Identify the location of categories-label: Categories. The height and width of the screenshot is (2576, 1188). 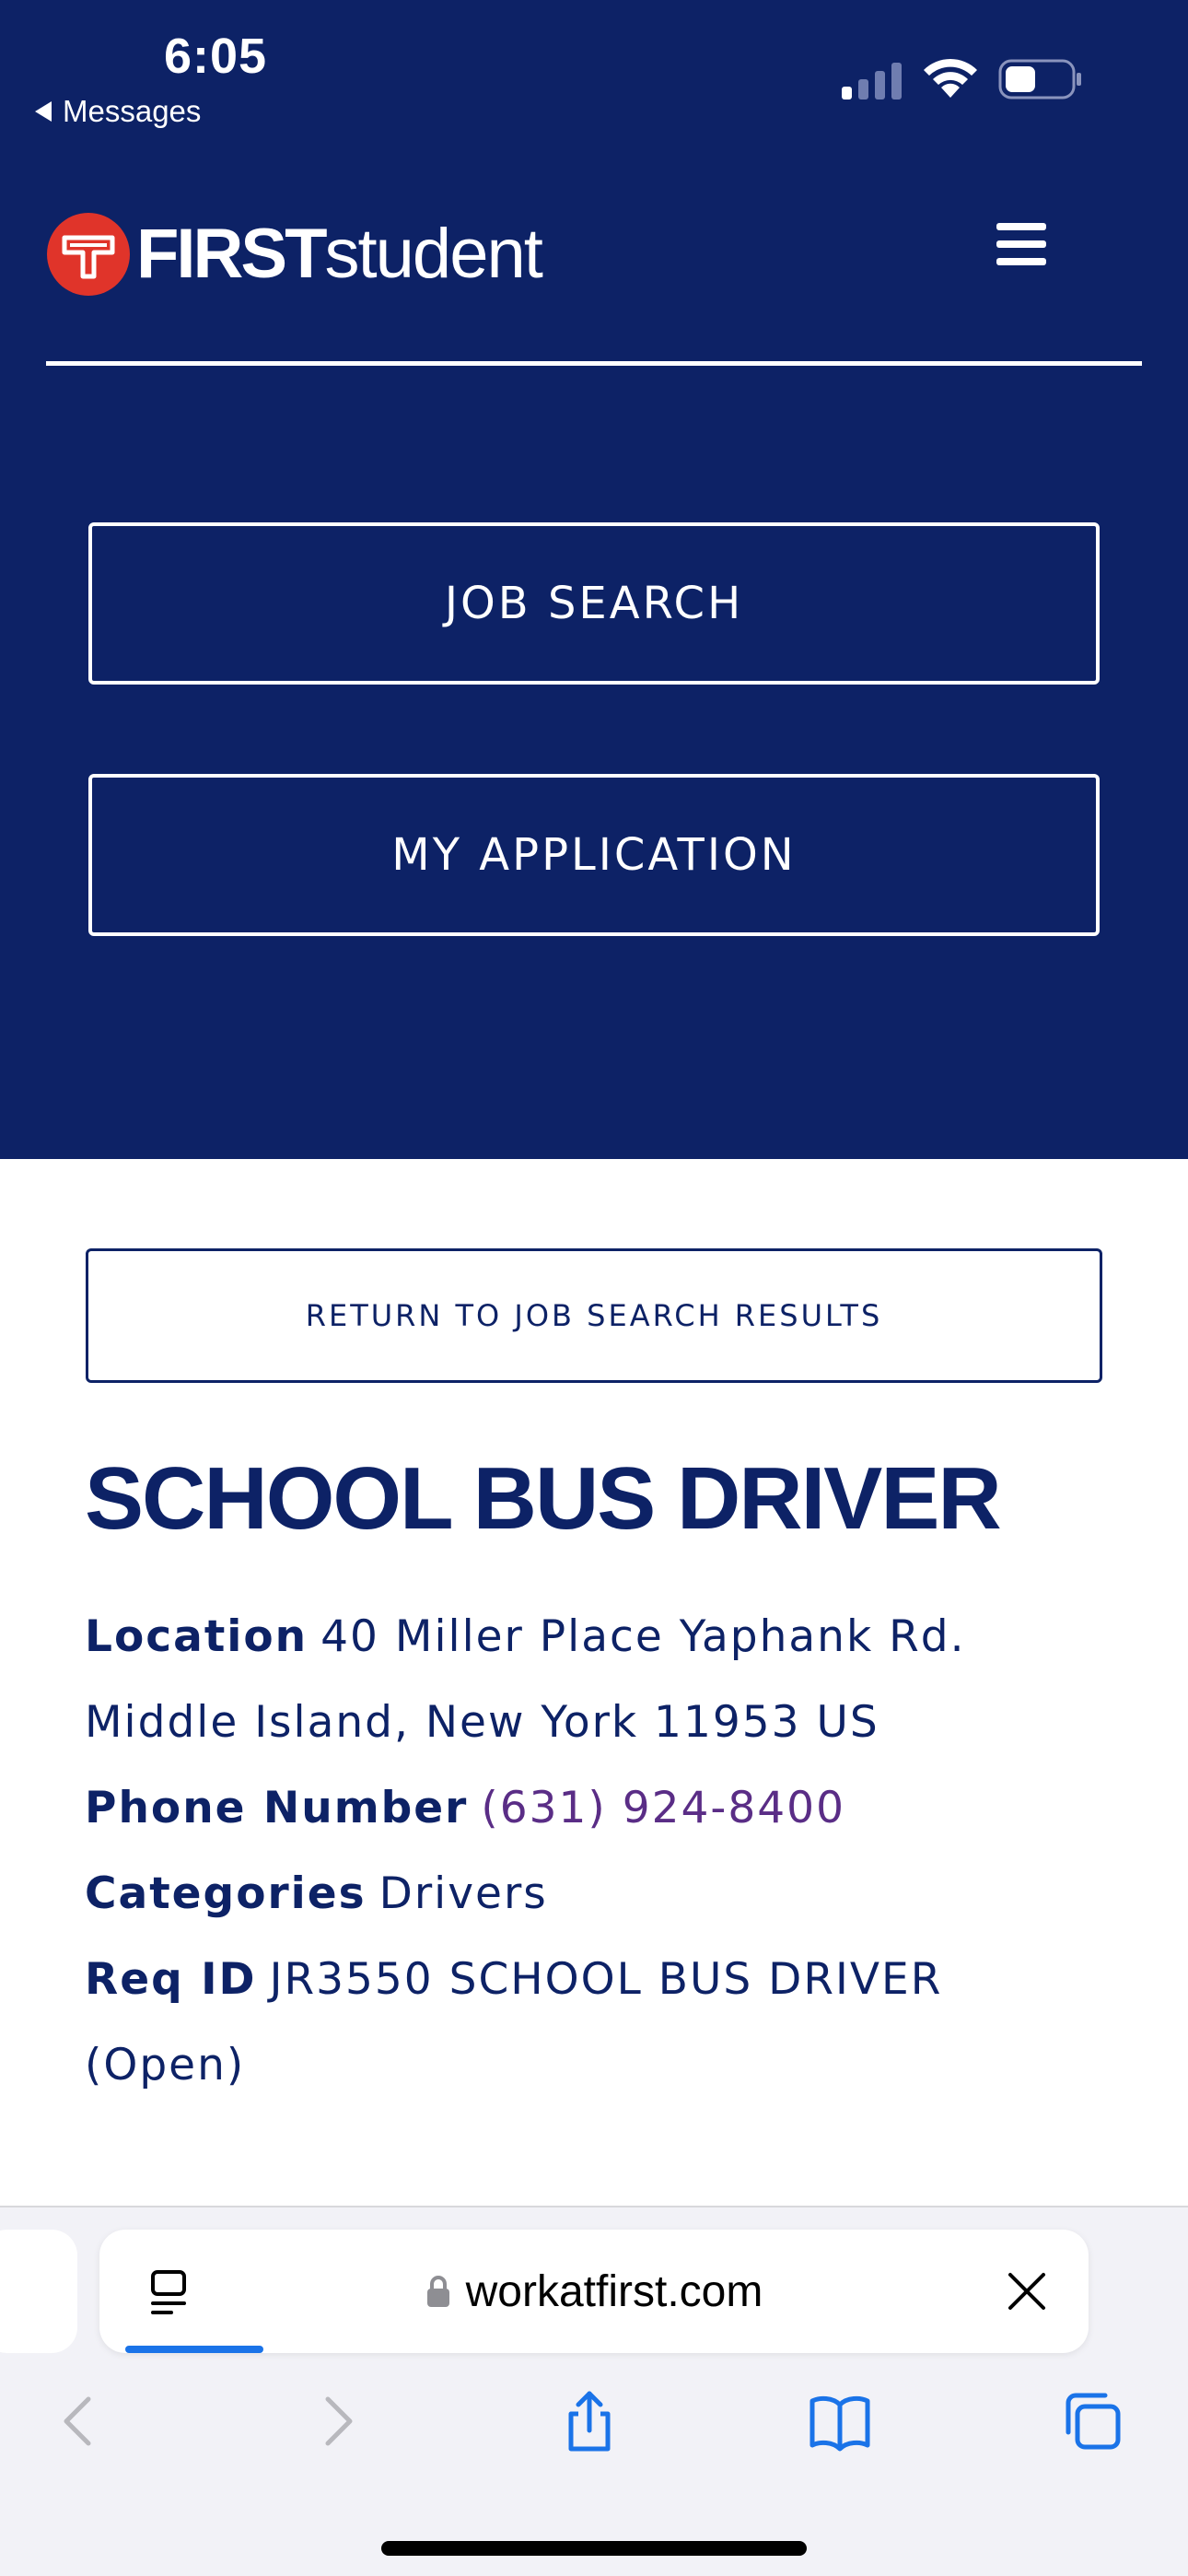
(226, 1893).